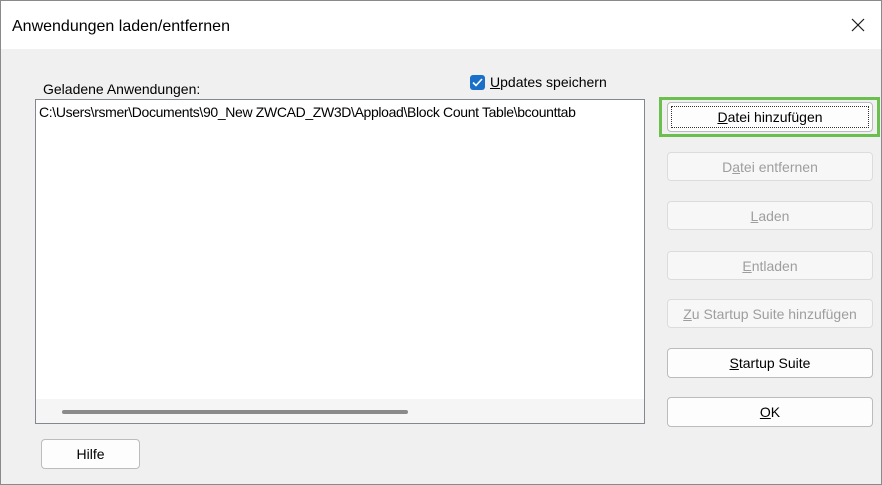 This screenshot has height=485, width=882. What do you see at coordinates (122, 89) in the screenshot?
I see `loaded-applications-label: Geladene Anwendungen:` at bounding box center [122, 89].